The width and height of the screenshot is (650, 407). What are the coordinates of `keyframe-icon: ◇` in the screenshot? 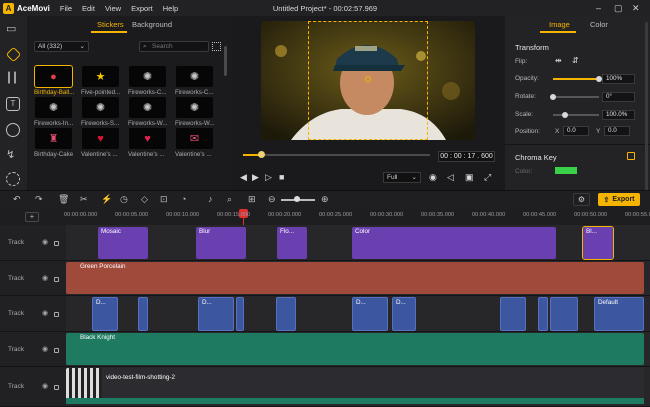 It's located at (144, 199).